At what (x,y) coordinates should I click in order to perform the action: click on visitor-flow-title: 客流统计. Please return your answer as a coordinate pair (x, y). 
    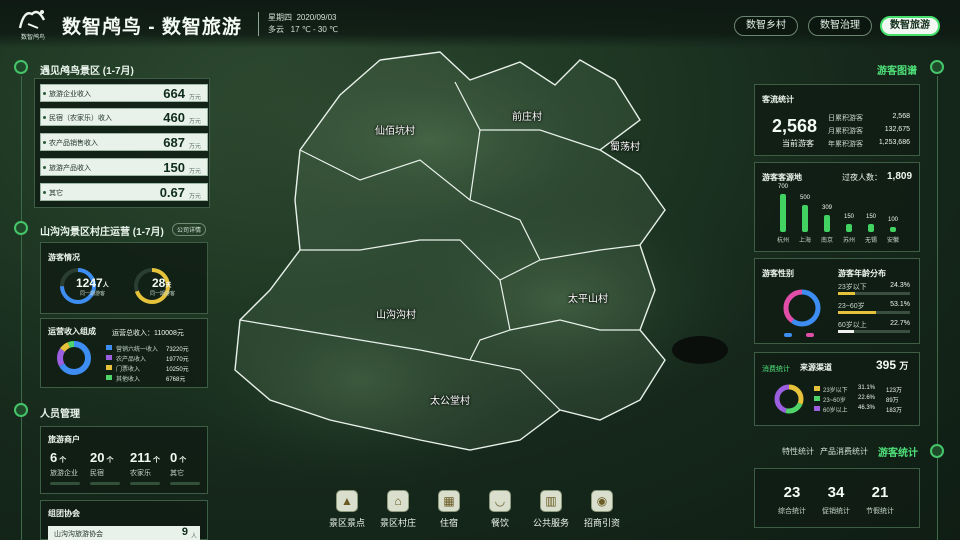
    Looking at the image, I should click on (778, 99).